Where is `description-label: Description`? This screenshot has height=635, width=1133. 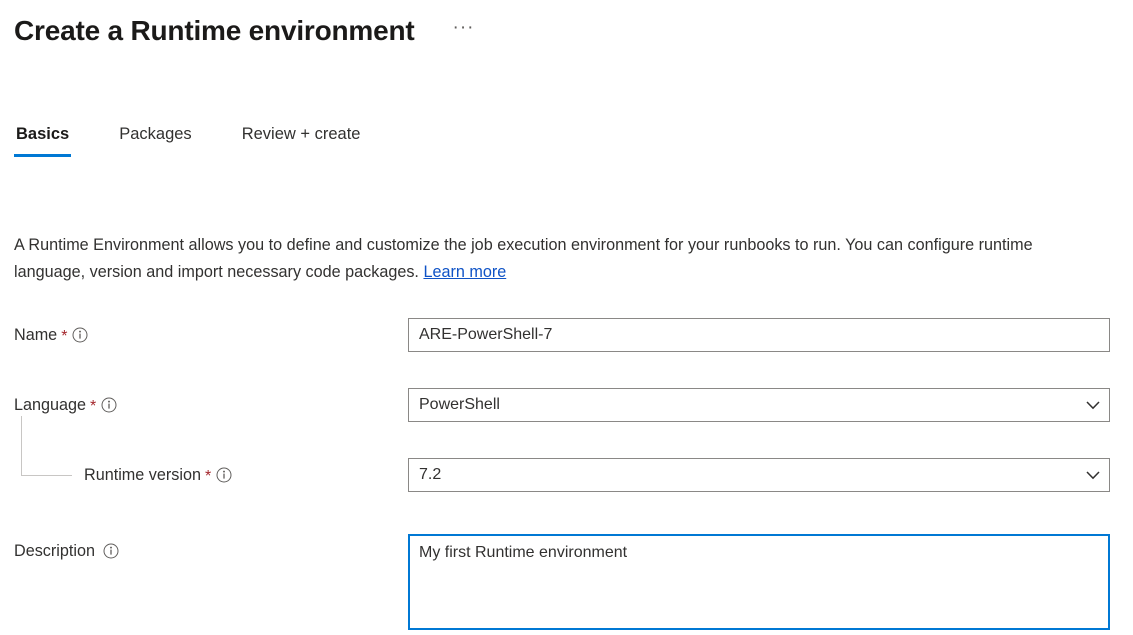
description-label: Description is located at coordinates (204, 551).